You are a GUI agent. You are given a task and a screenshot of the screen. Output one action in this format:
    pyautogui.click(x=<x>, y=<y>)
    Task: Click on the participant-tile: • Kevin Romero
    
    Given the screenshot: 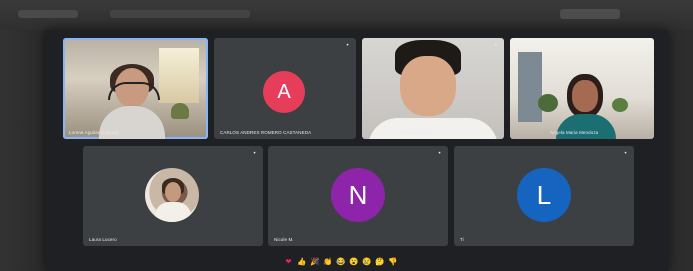 What is the action you would take?
    pyautogui.click(x=433, y=88)
    